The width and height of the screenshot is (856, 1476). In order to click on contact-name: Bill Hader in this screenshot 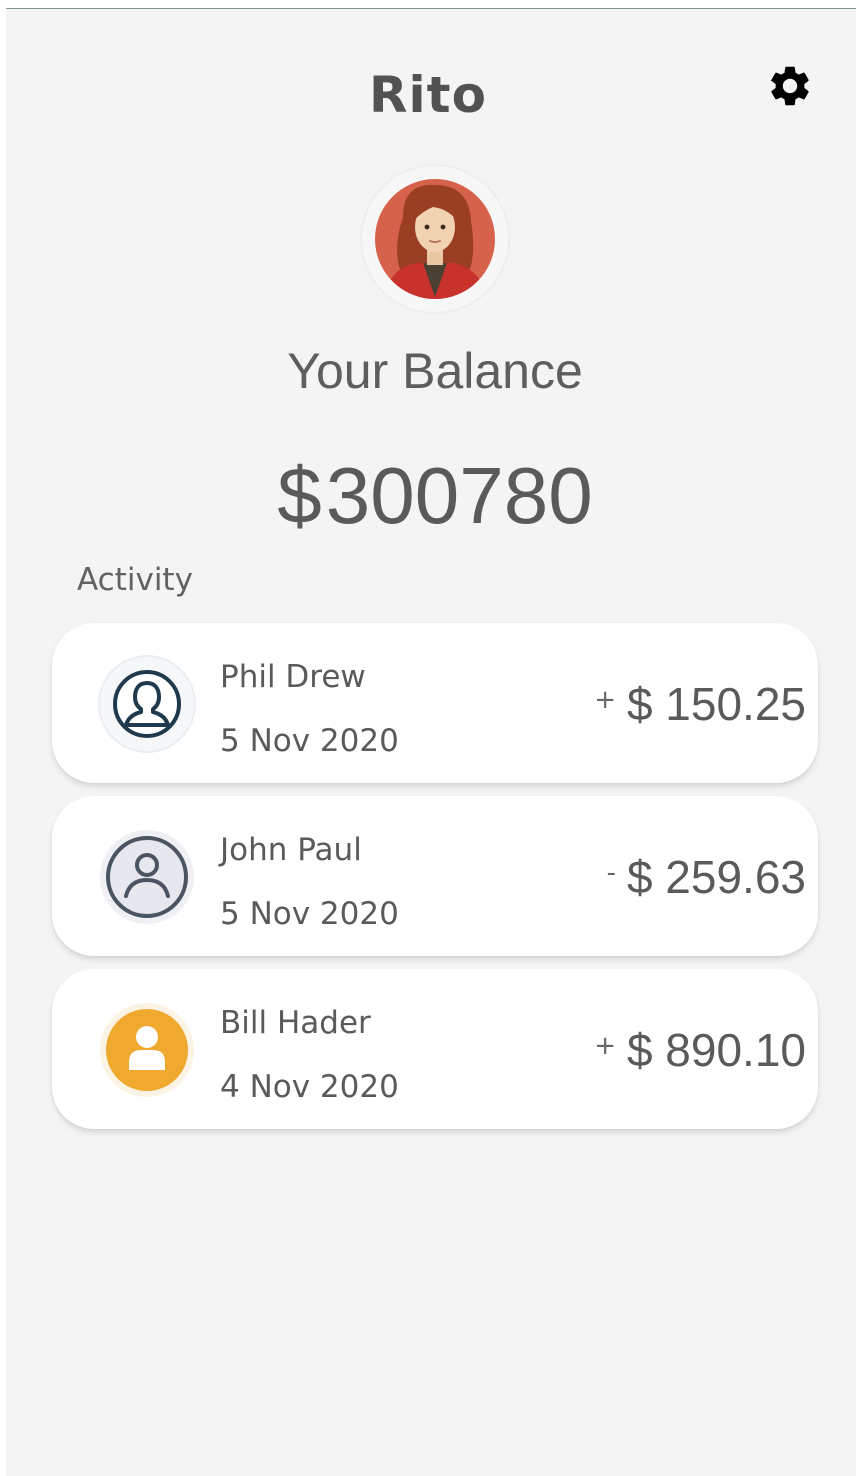, I will do `click(295, 1023)`.